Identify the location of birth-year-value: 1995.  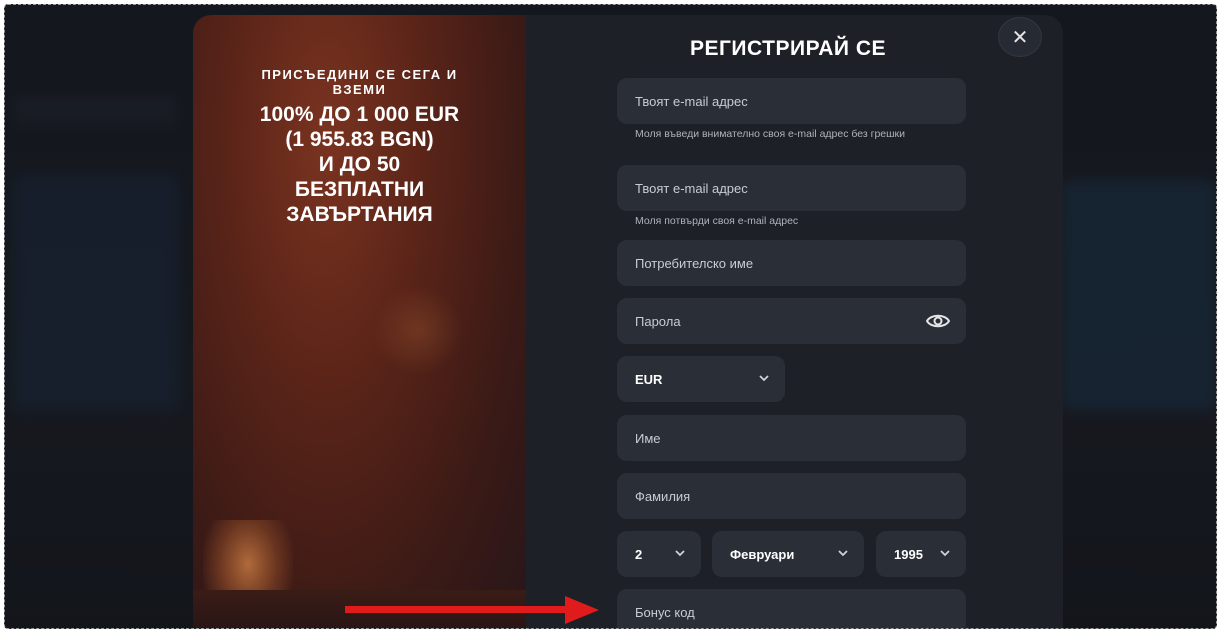
(908, 554).